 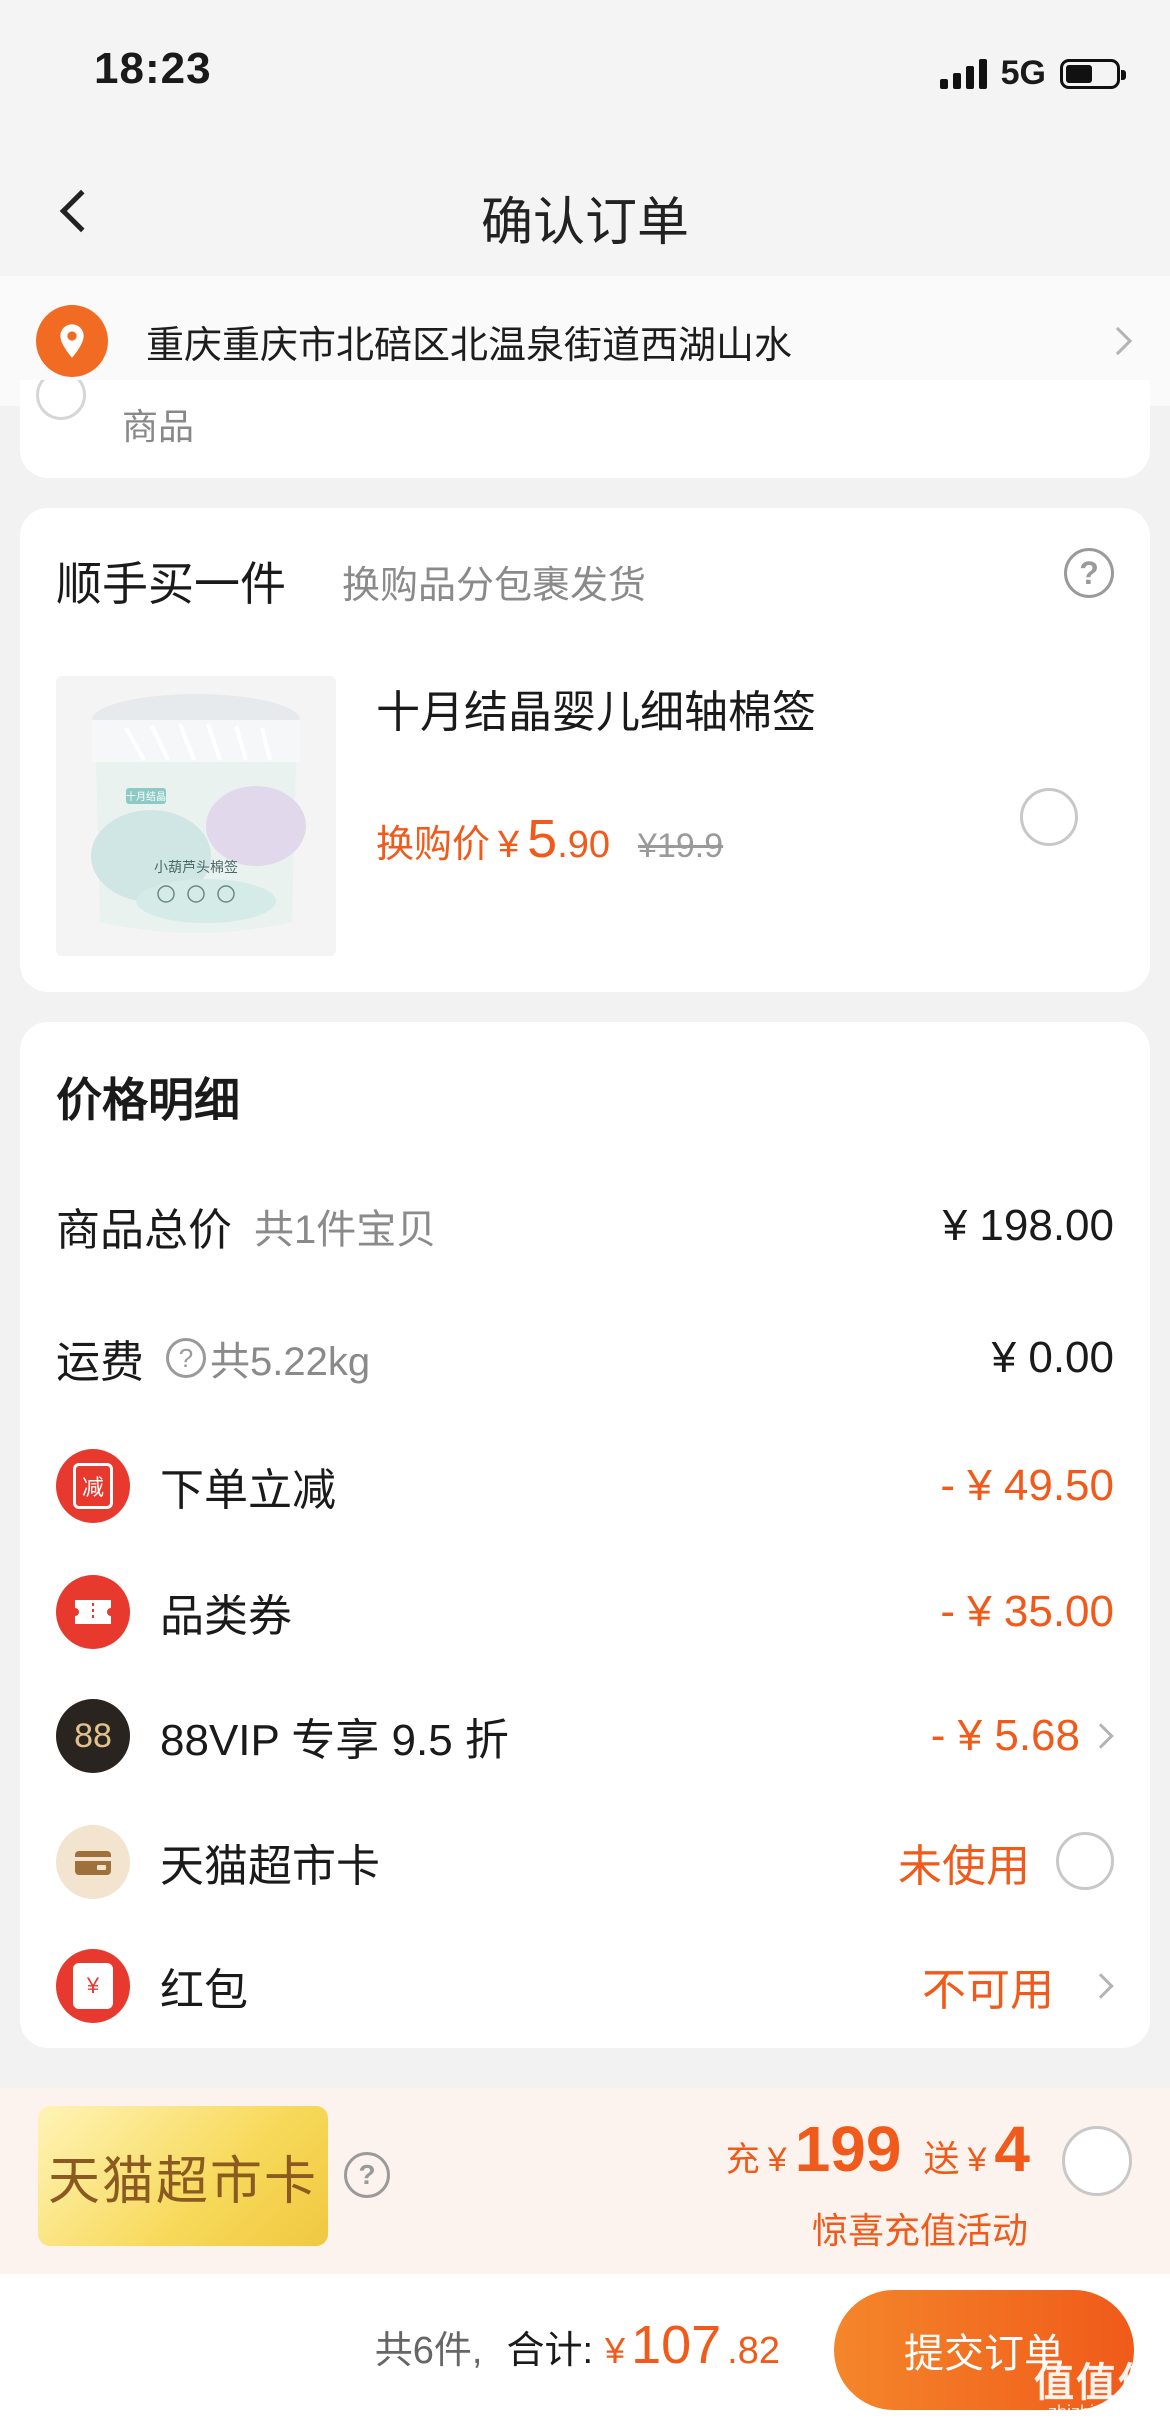 I want to click on goods-total-row: 商品总价 共1件宝贝 ¥ 198.00, so click(x=585, y=1226).